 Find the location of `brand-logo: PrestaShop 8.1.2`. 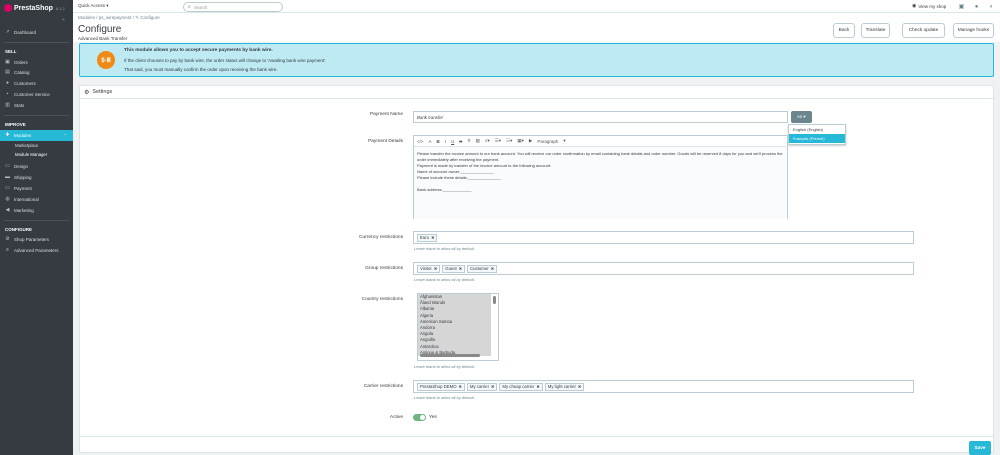

brand-logo: PrestaShop 8.1.2 is located at coordinates (36, 8).